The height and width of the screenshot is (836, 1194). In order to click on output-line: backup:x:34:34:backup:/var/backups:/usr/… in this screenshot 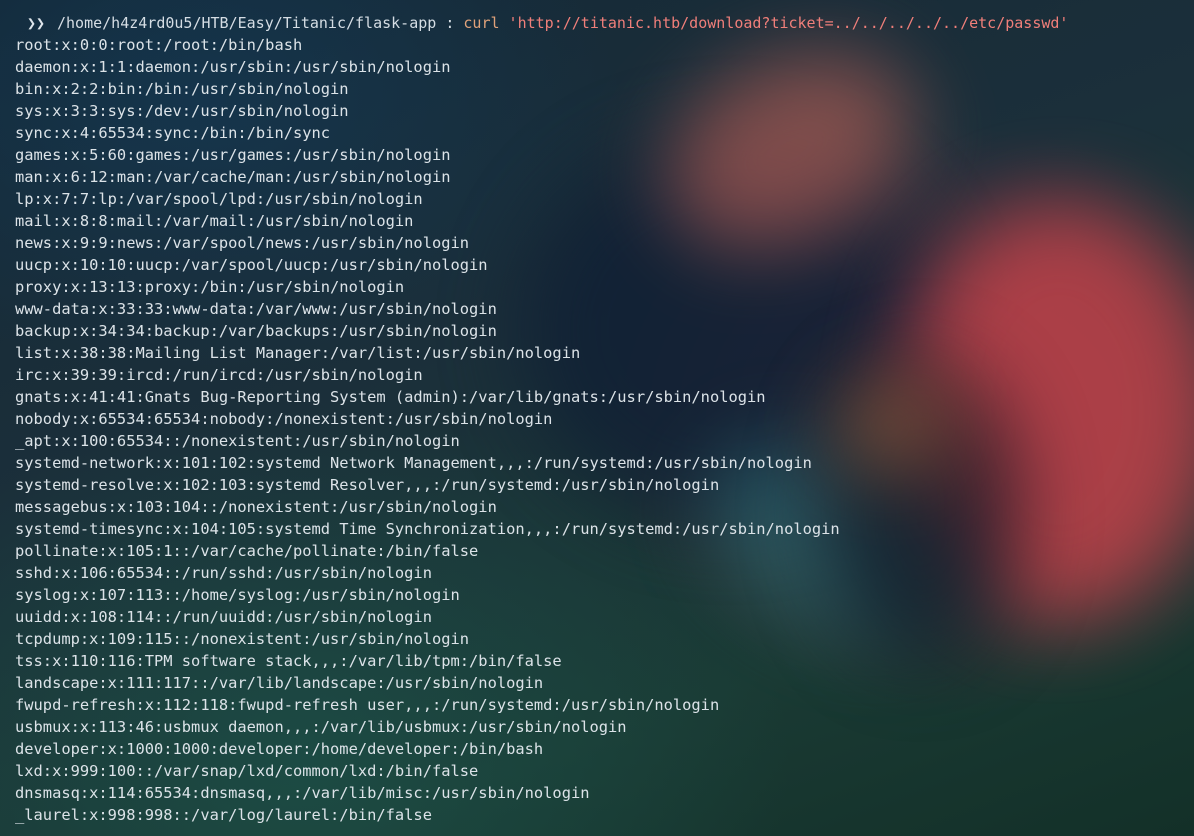, I will do `click(256, 331)`.